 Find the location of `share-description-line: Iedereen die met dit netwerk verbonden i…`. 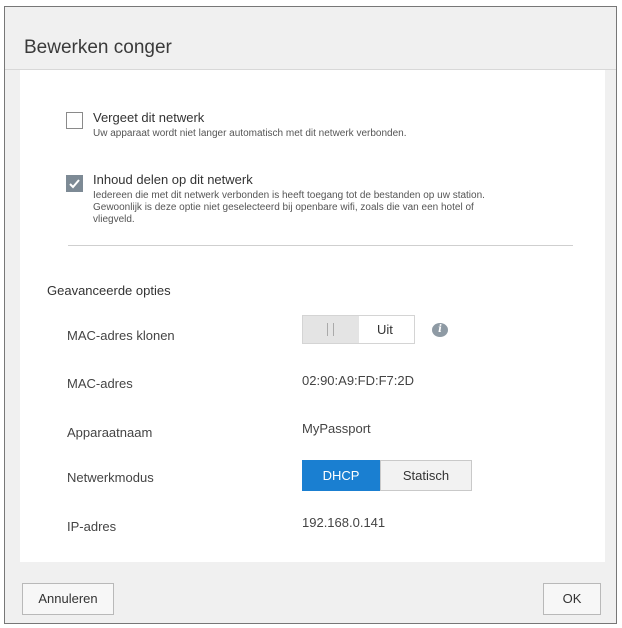

share-description-line: Iedereen die met dit netwerk verbonden i… is located at coordinates (289, 195).